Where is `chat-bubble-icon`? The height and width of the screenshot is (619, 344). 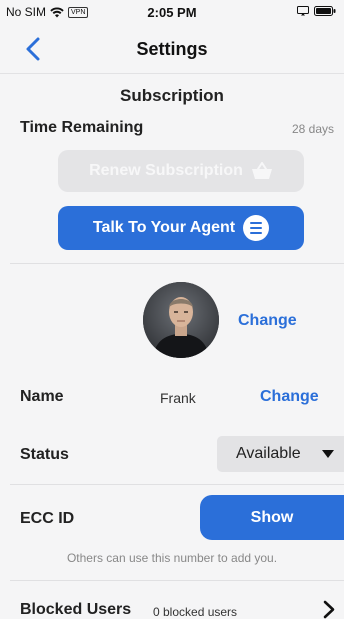 chat-bubble-icon is located at coordinates (256, 228).